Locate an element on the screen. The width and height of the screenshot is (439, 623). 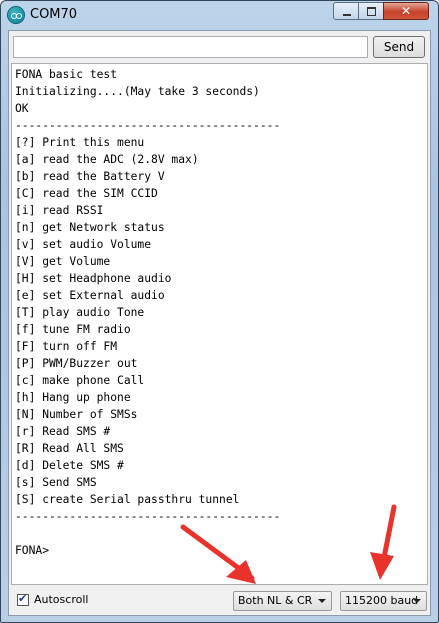
console-line: [v] set audio Volume is located at coordinates (83, 244).